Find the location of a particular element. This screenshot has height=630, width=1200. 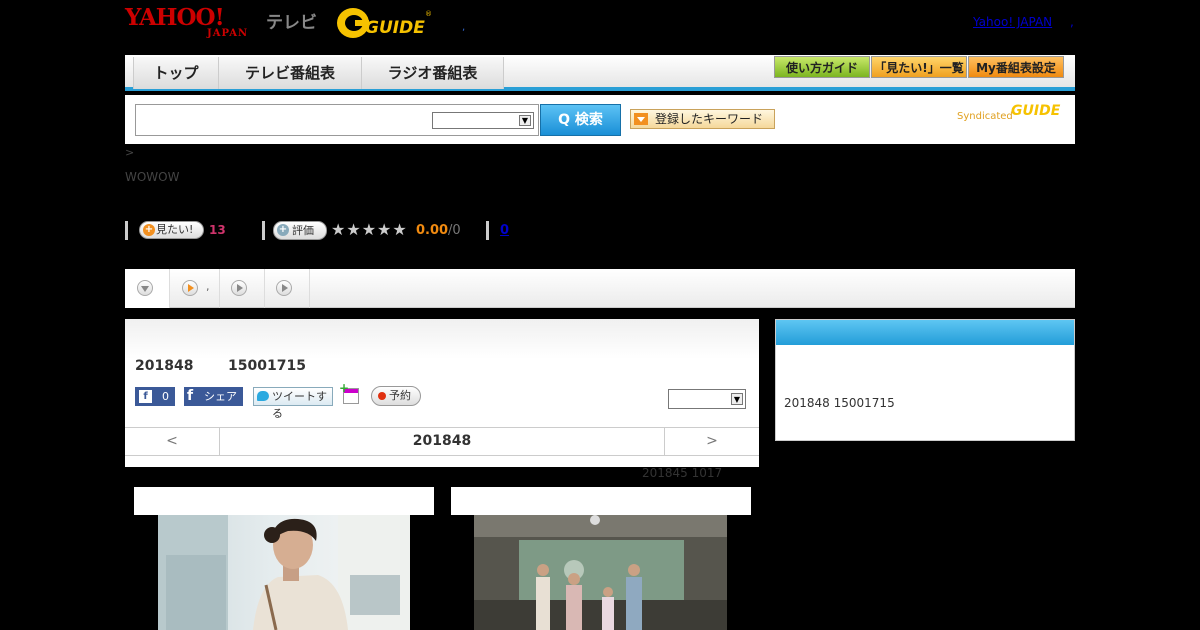

tweet-button: ツイートする is located at coordinates (293, 403).